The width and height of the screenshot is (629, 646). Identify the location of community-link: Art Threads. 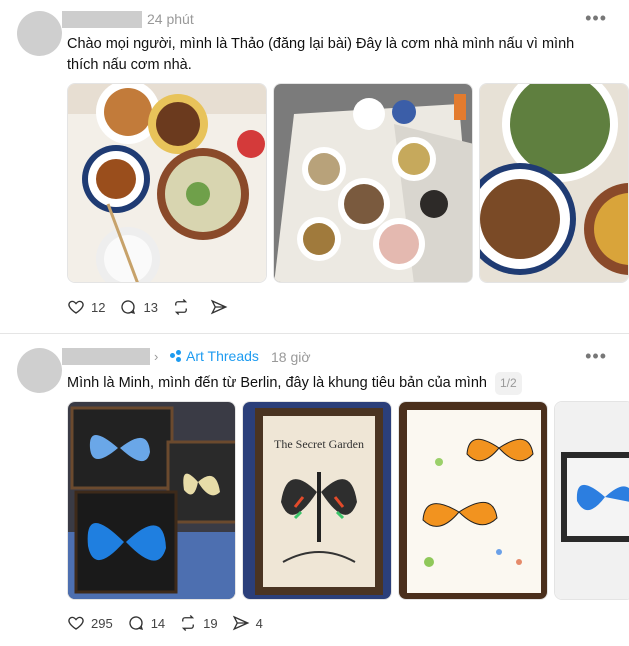
(214, 356).